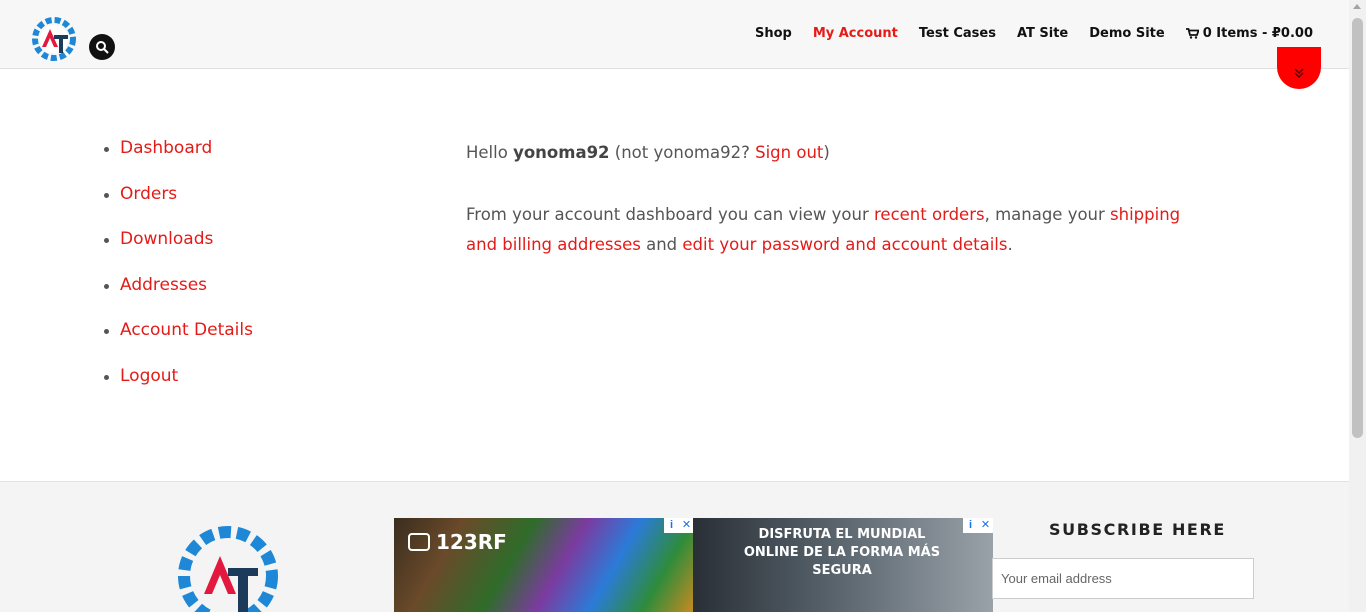 The height and width of the screenshot is (612, 1366). I want to click on nav-addresses-link: Addresses, so click(163, 285).